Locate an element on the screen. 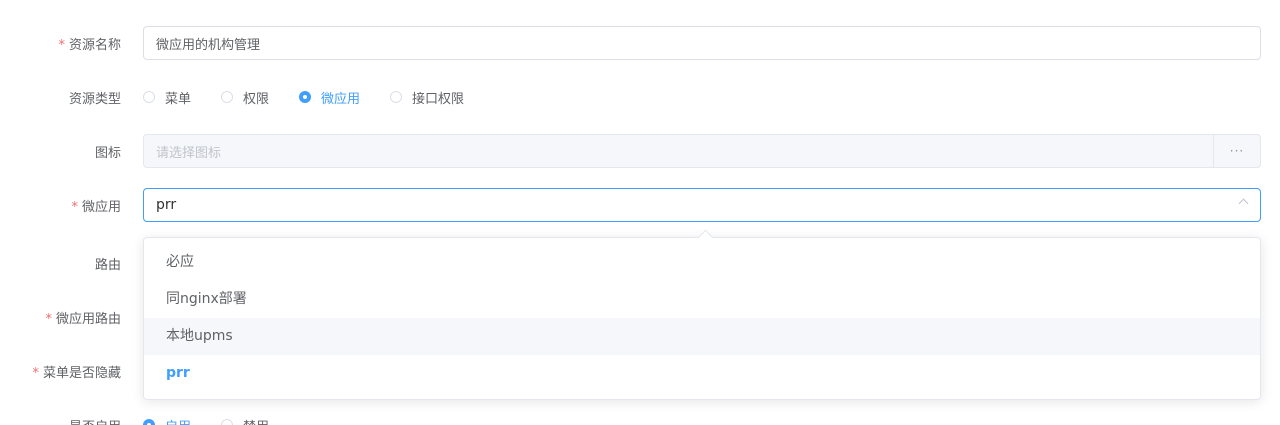 This screenshot has width=1280, height=425. resource-name-input: 微应用的机构管理 is located at coordinates (702, 43).